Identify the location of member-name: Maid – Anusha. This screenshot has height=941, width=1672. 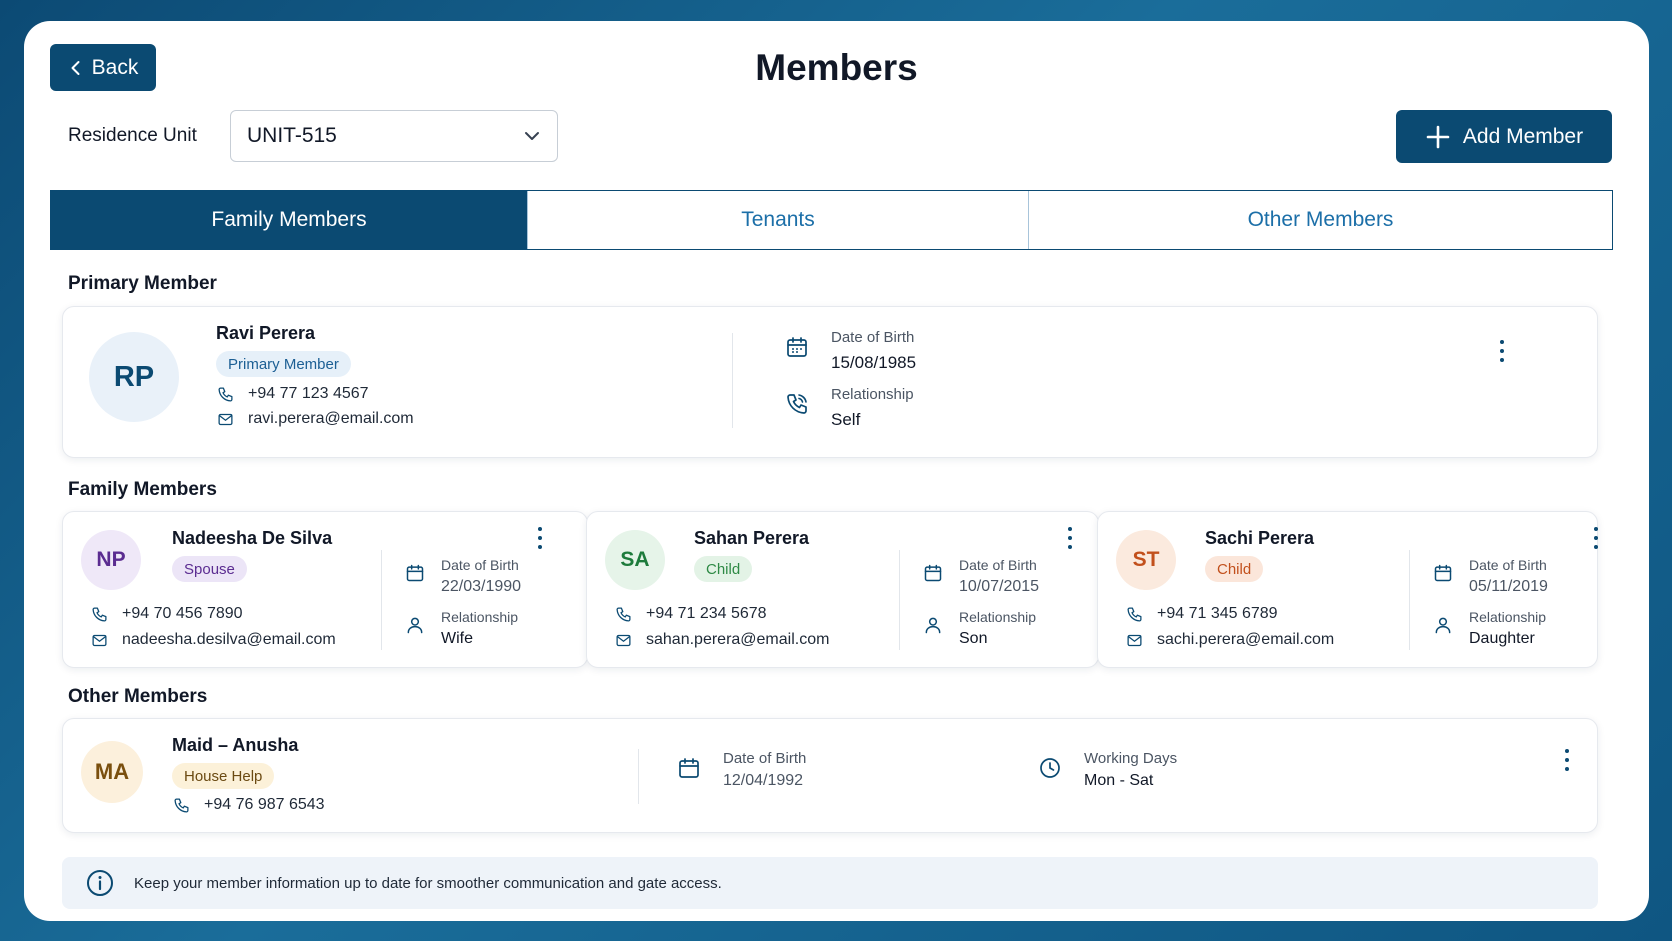
(235, 745).